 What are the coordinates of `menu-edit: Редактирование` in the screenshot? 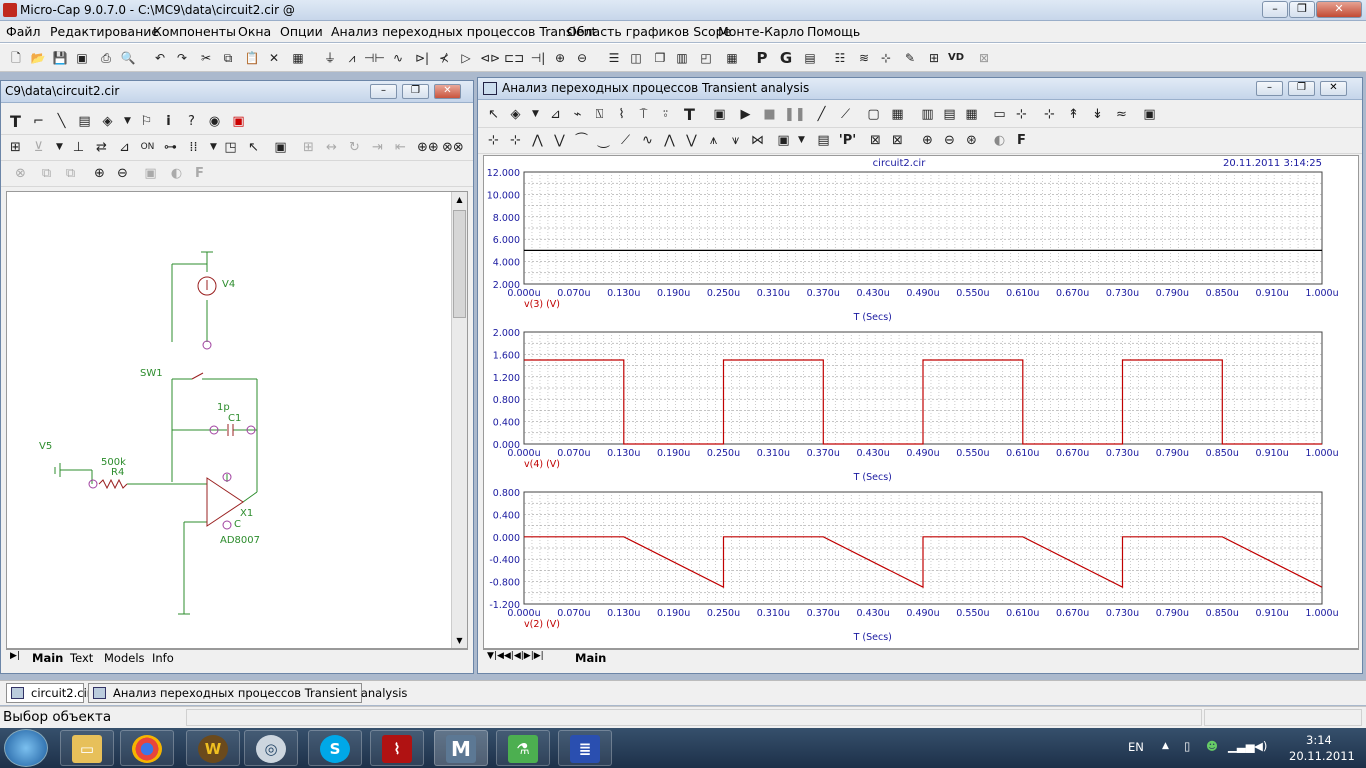 It's located at (104, 31).